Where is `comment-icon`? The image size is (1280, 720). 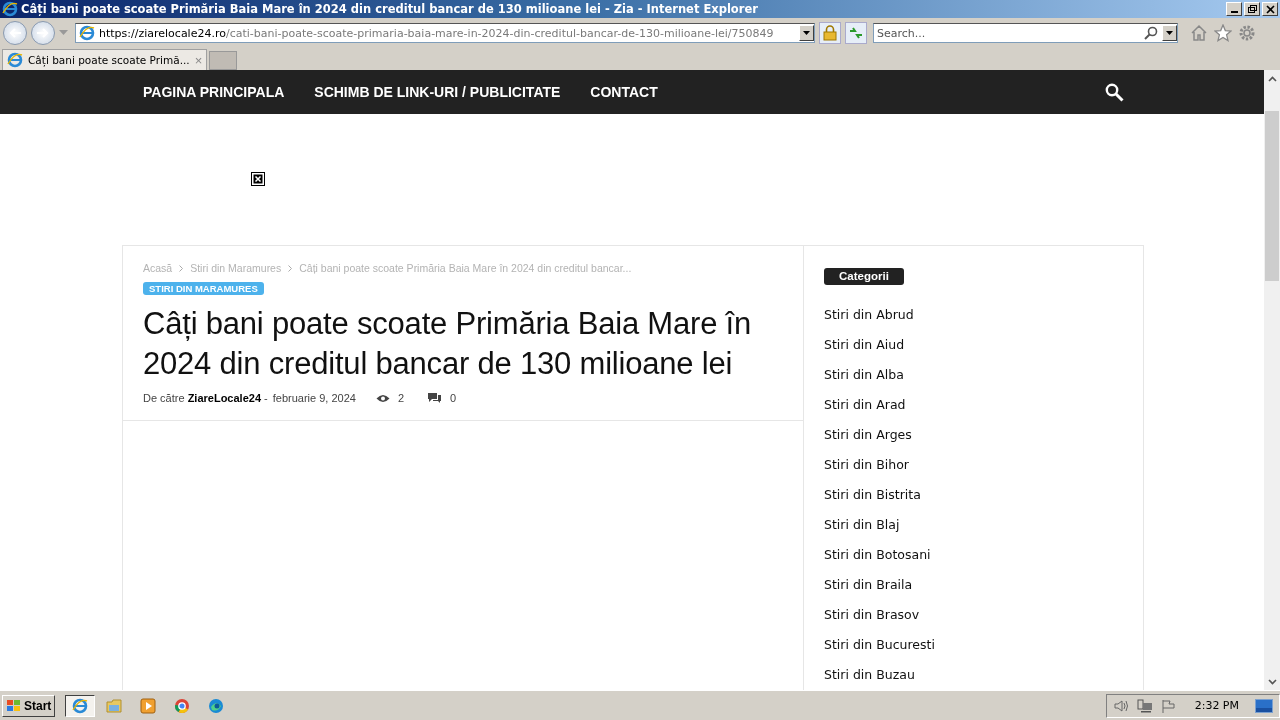 comment-icon is located at coordinates (435, 398).